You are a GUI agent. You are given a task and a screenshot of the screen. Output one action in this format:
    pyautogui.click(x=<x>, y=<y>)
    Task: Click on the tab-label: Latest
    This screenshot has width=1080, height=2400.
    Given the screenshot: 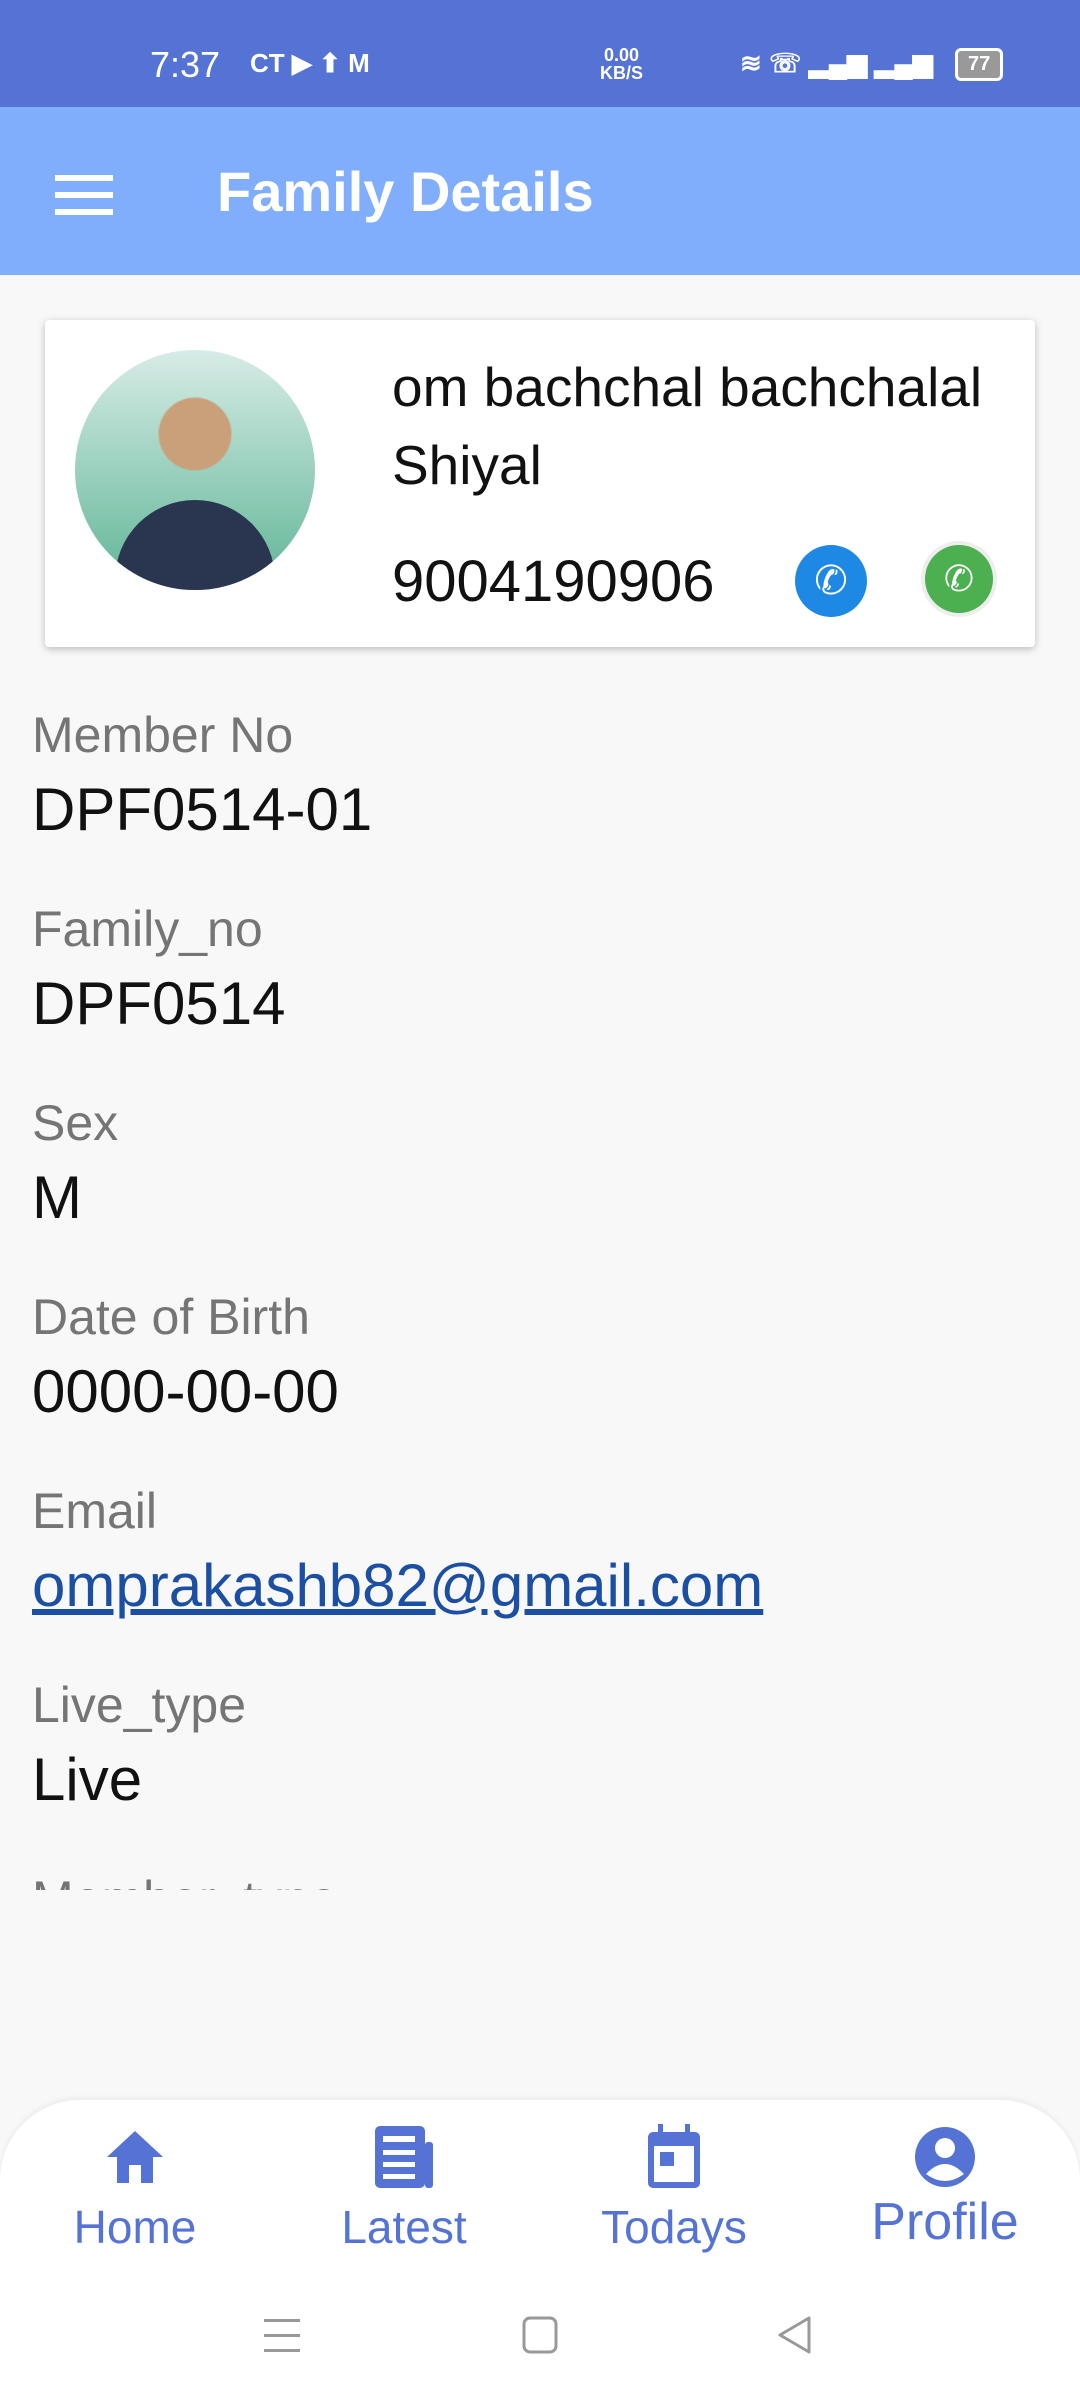 What is the action you would take?
    pyautogui.click(x=404, y=2227)
    